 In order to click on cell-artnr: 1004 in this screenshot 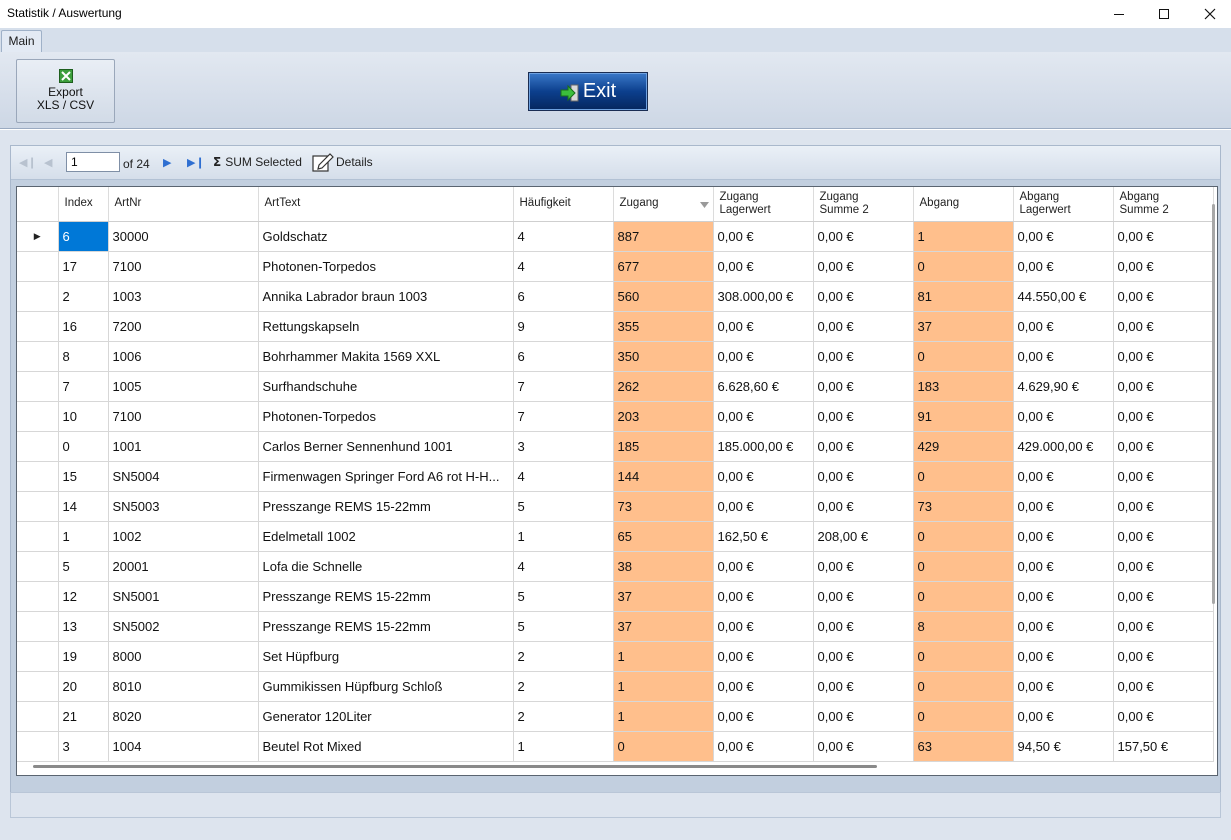, I will do `click(183, 746)`.